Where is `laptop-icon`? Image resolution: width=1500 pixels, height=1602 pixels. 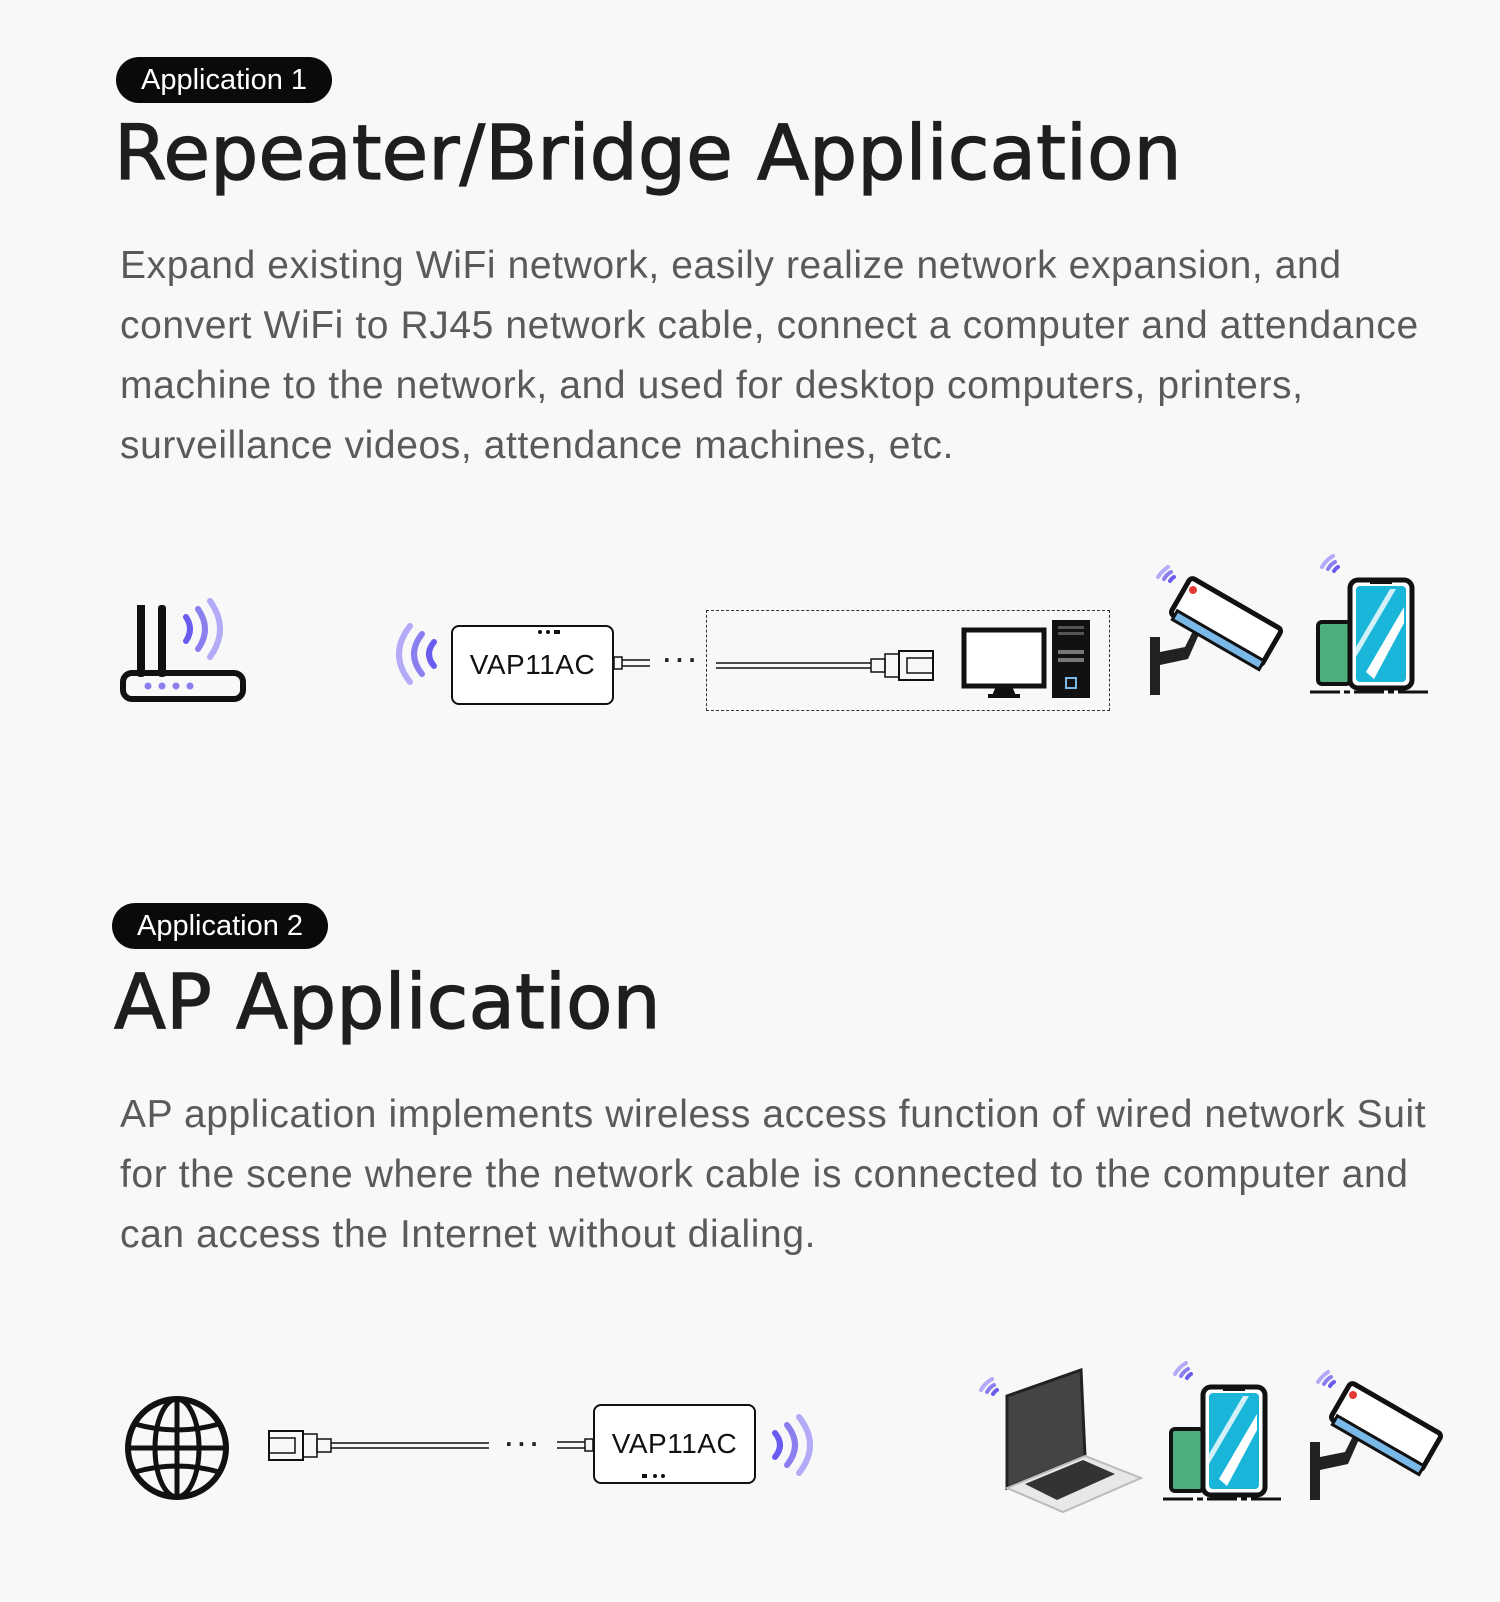
laptop-icon is located at coordinates (1061, 1440).